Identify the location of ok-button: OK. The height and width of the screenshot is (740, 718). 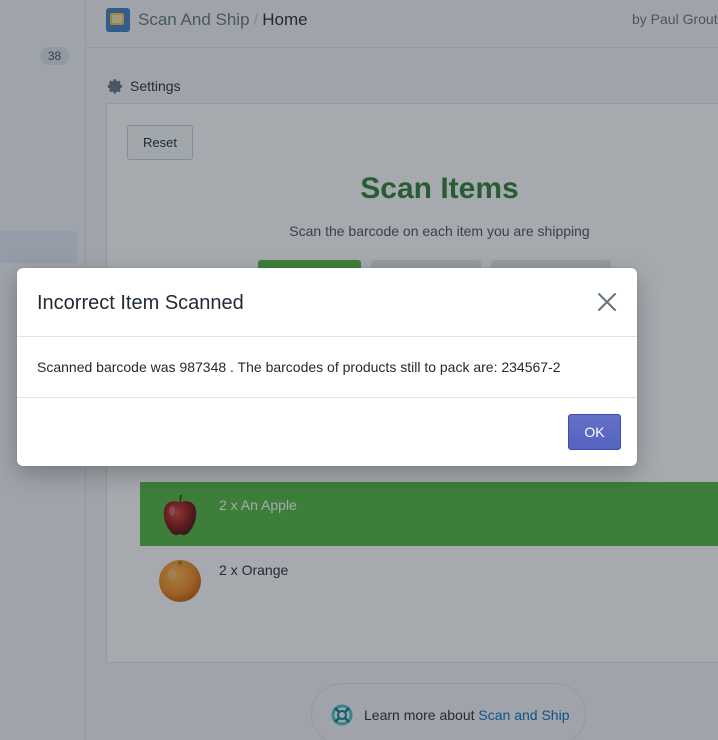
(594, 432).